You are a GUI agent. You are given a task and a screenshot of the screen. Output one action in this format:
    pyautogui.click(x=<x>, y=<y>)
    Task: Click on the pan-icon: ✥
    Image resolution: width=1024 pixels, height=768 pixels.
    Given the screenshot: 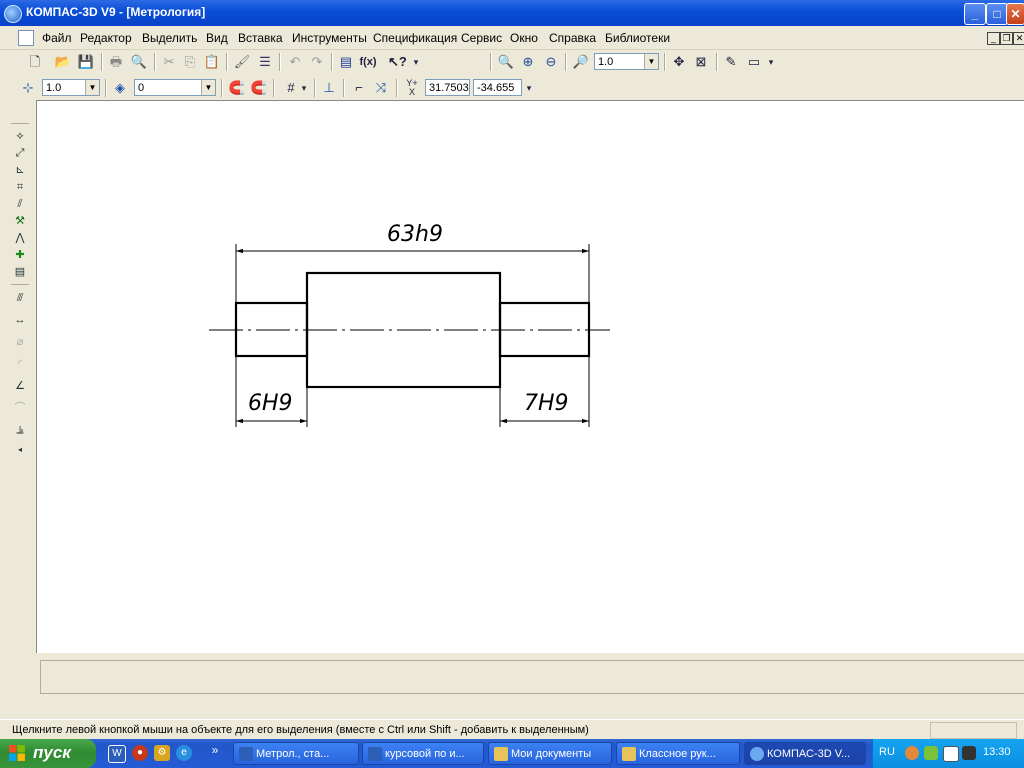 What is the action you would take?
    pyautogui.click(x=679, y=62)
    